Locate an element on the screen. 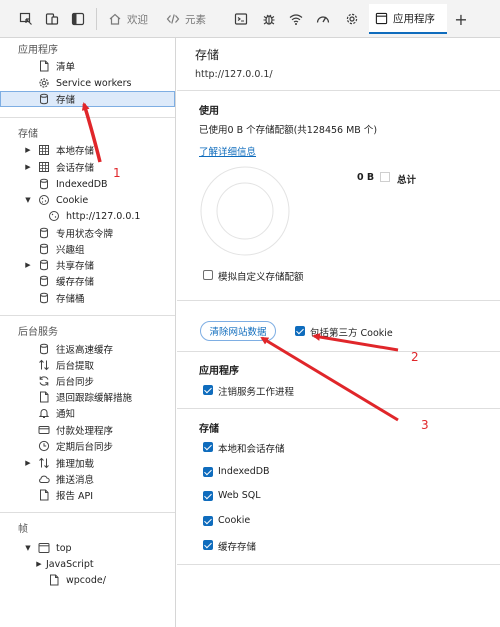 The width and height of the screenshot is (500, 627). indexeddb-checkbox is located at coordinates (208, 472).